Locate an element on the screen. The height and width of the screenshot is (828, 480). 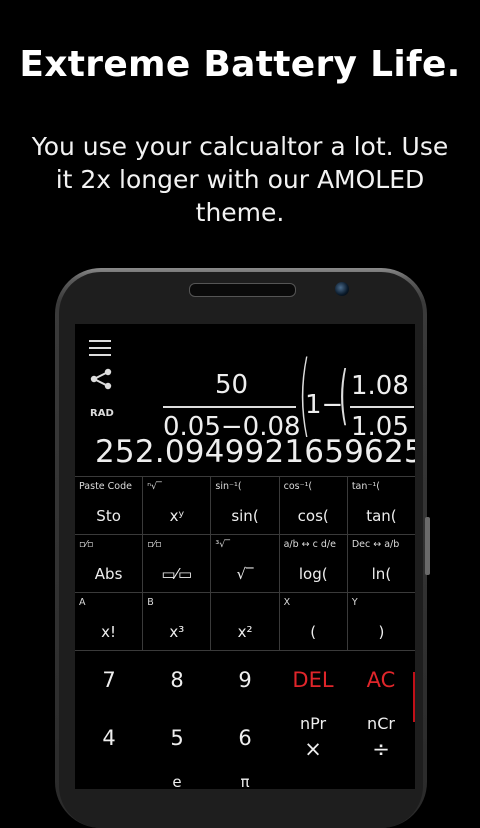
key-ln: Dec ↔ a/b ln( is located at coordinates (381, 563).